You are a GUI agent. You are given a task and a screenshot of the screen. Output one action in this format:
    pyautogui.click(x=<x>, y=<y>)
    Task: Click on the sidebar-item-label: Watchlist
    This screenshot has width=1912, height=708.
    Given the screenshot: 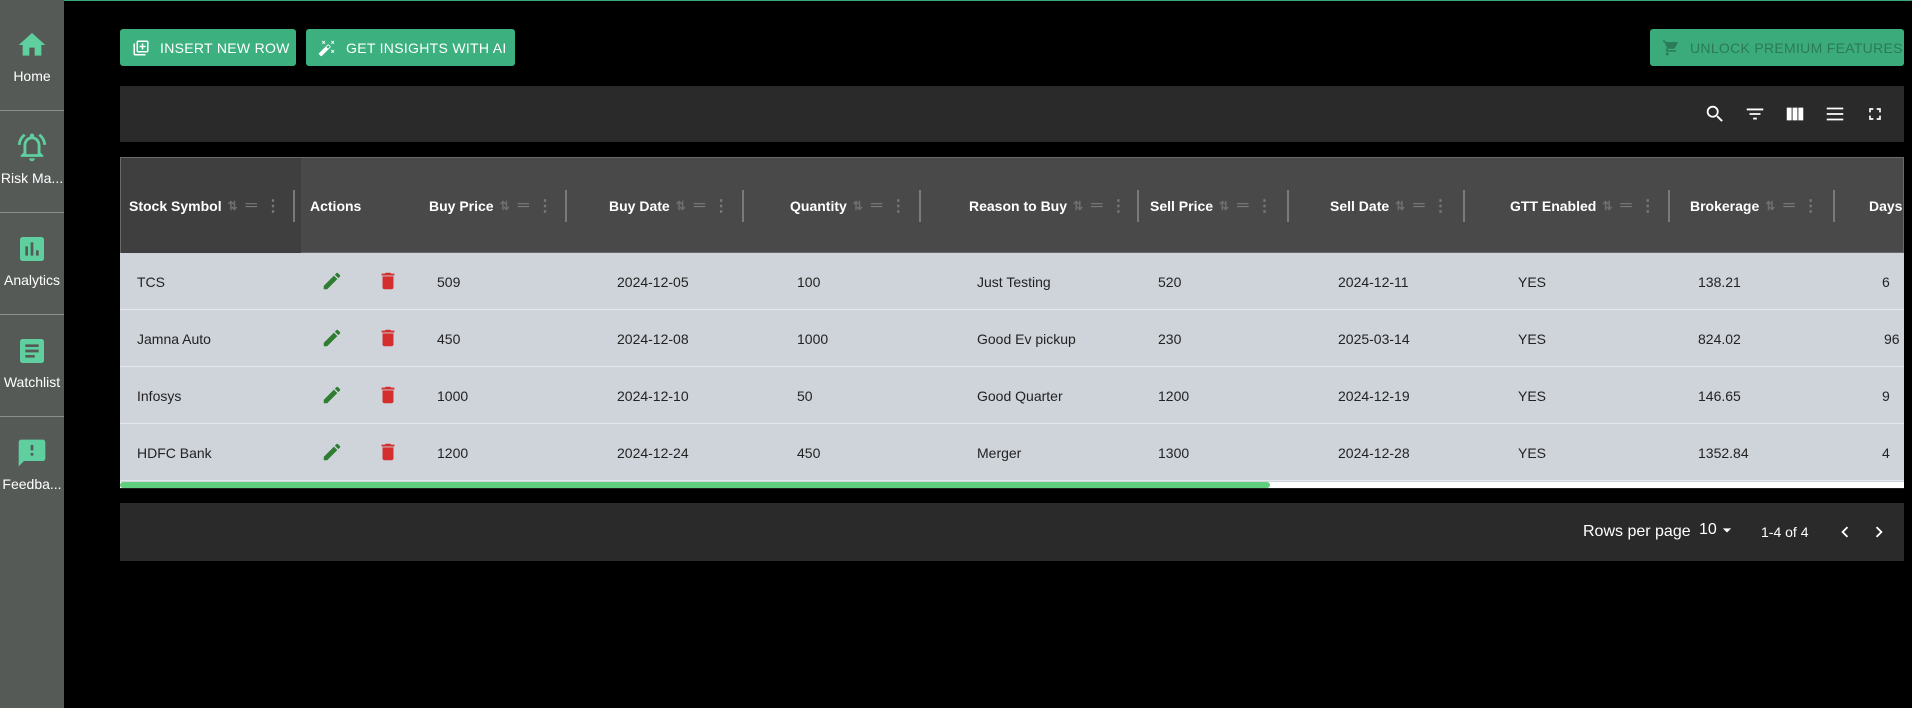 What is the action you would take?
    pyautogui.click(x=32, y=382)
    